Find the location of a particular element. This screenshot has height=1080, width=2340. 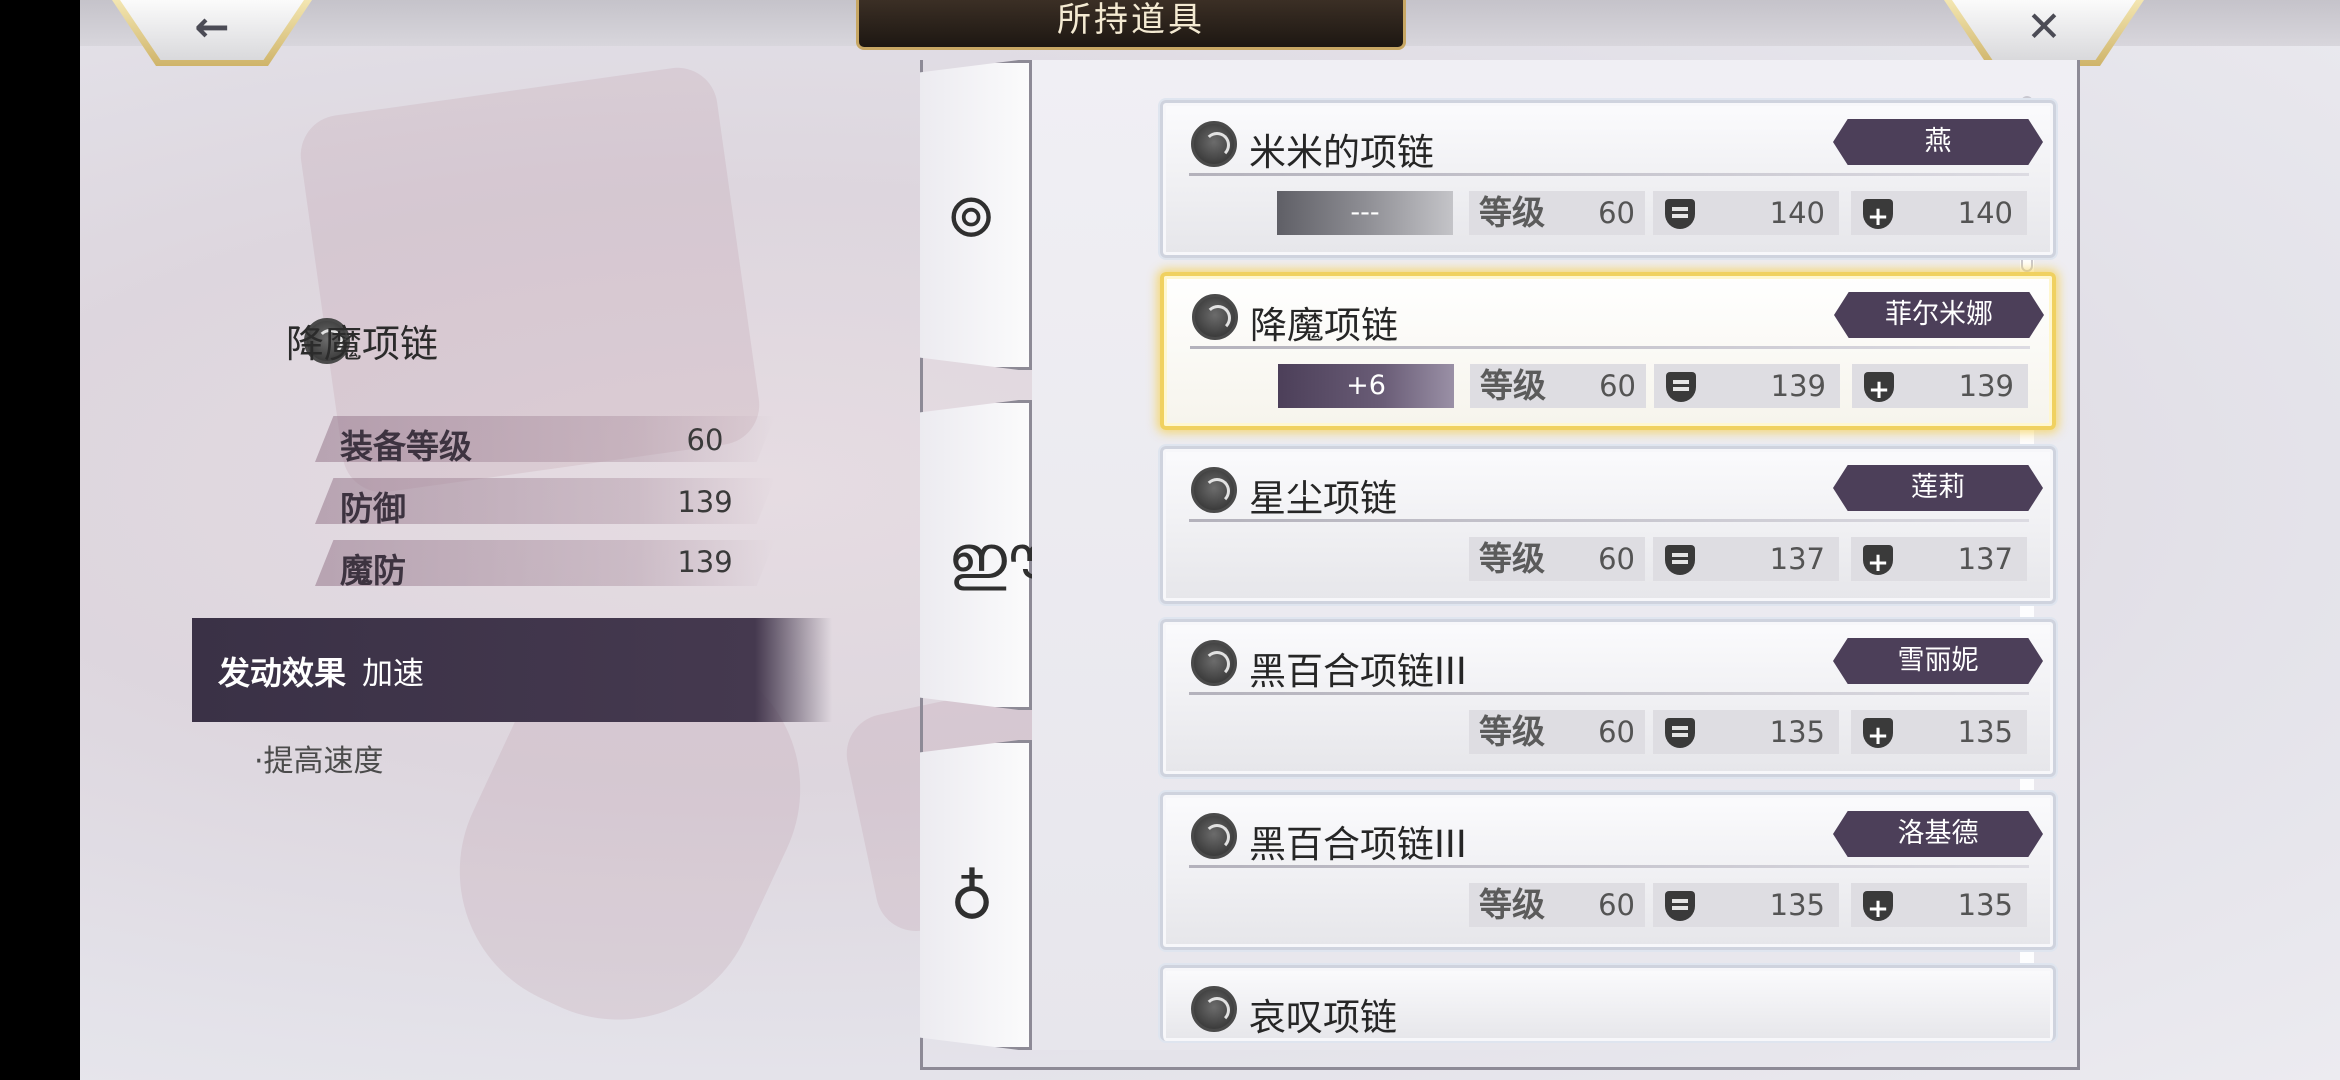

defense-cell: 137 is located at coordinates (1746, 559).